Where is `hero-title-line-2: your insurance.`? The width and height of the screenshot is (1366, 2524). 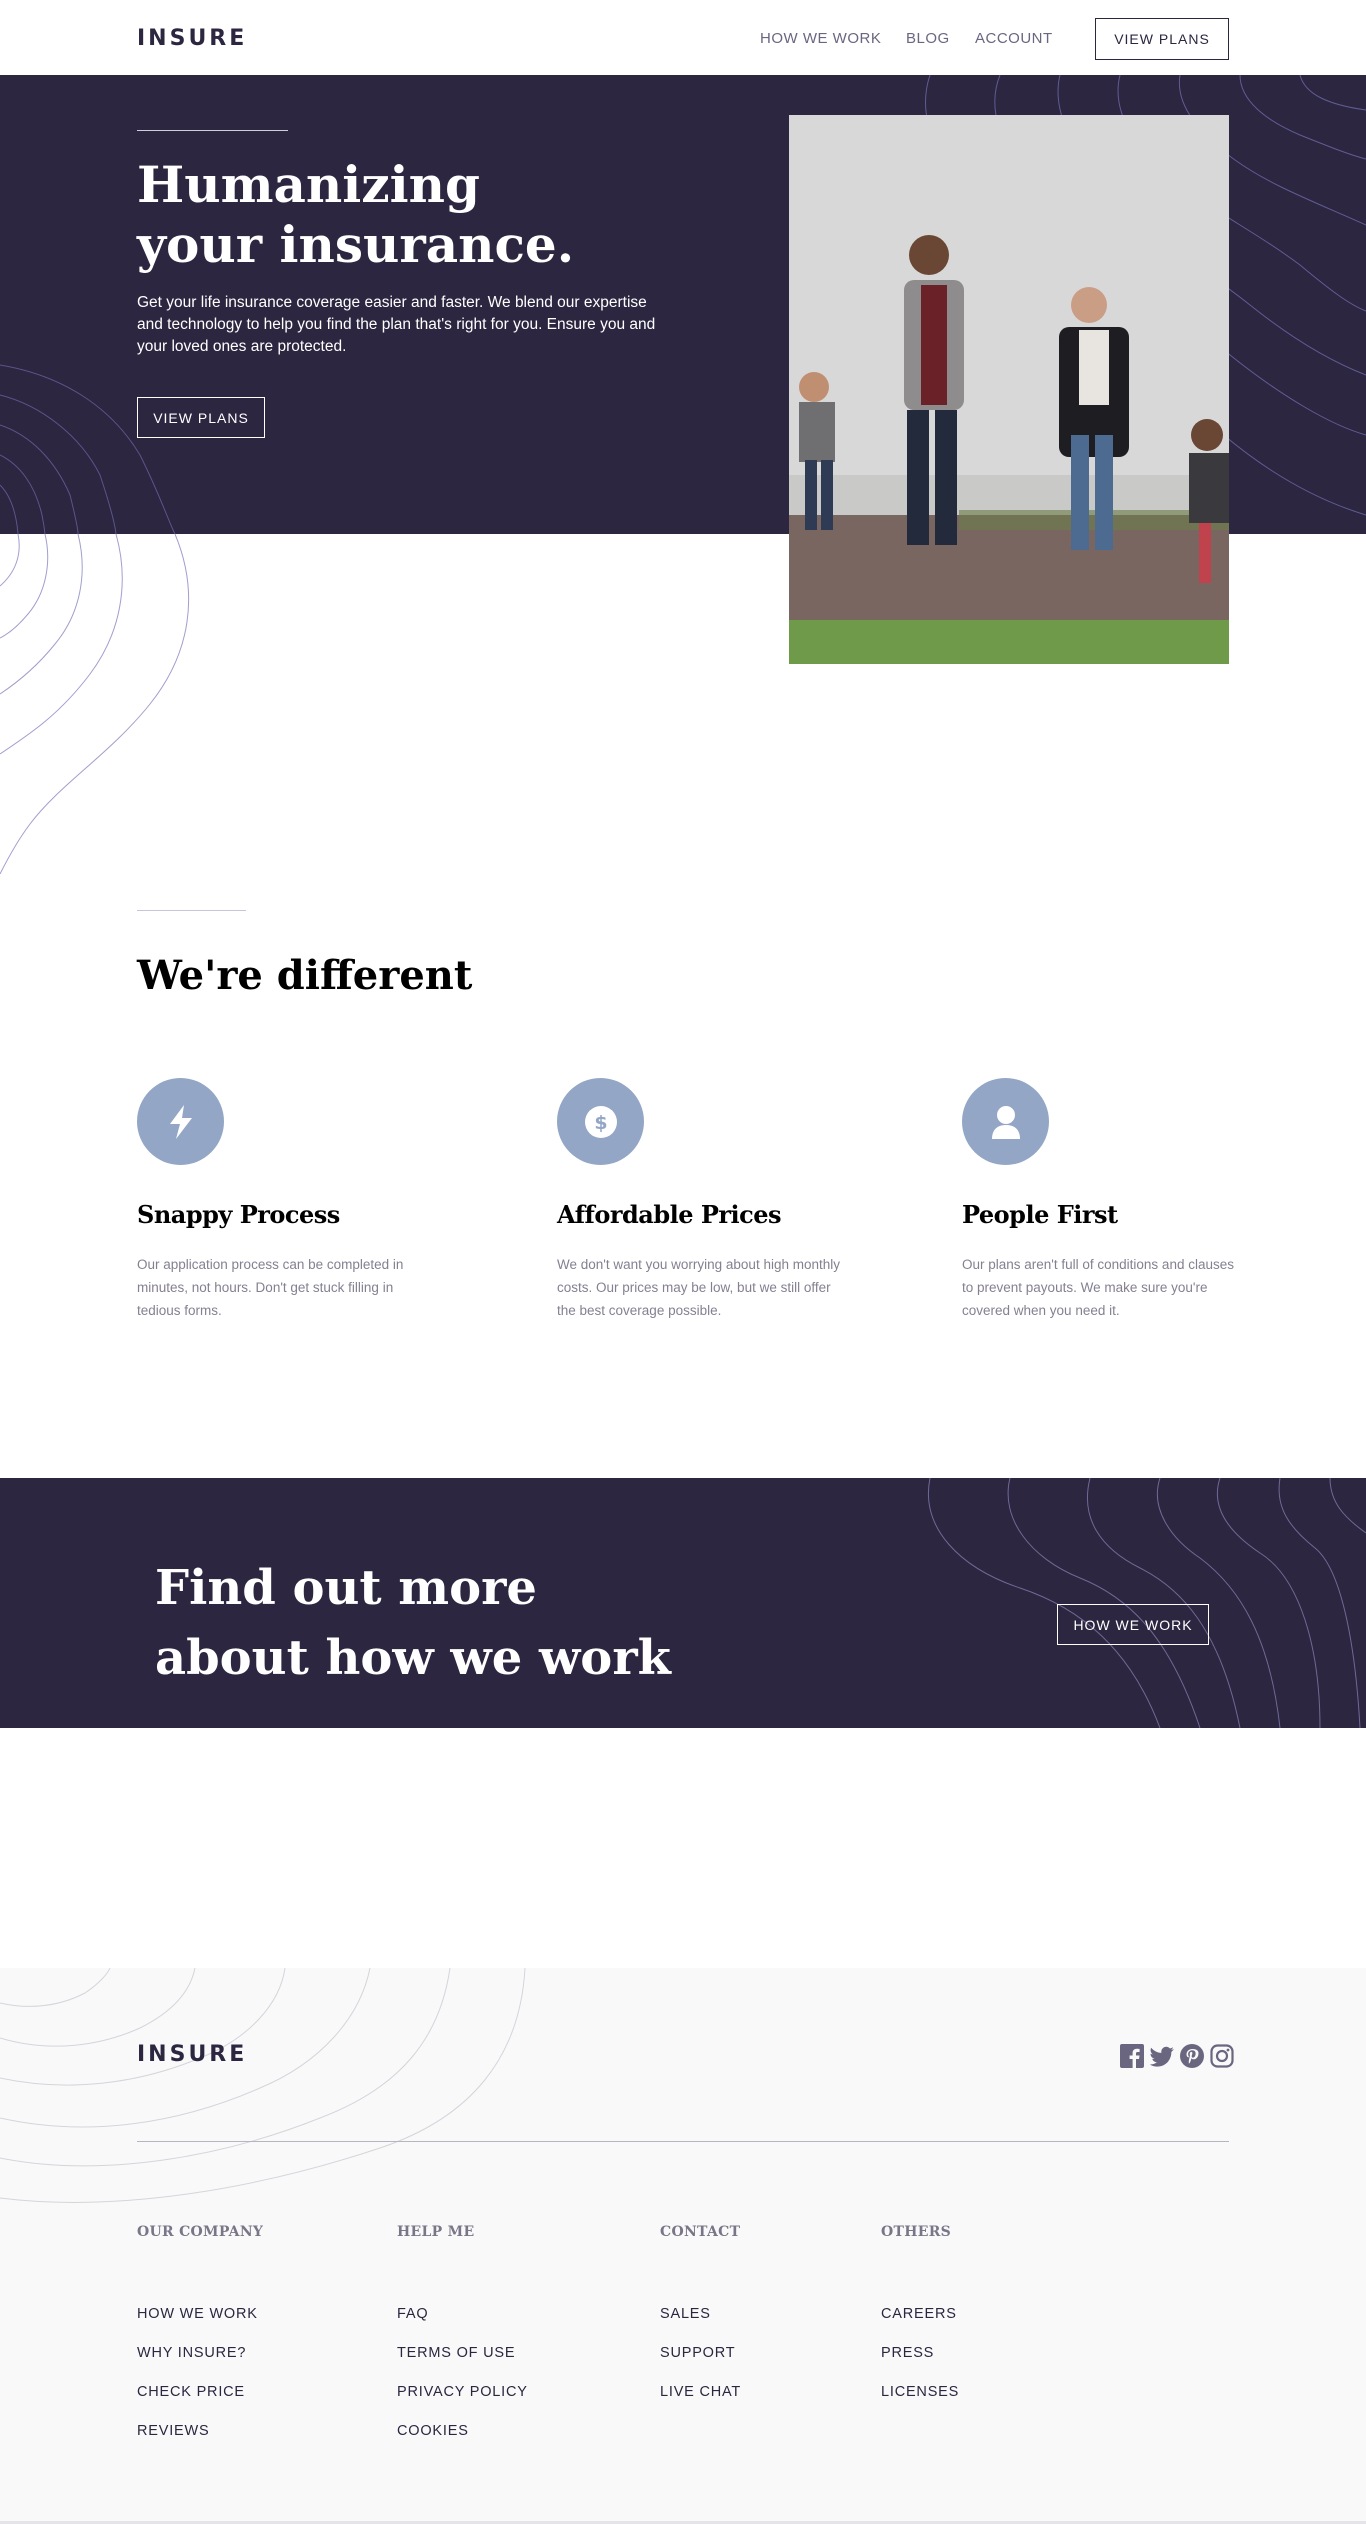
hero-title-line-2: your insurance. is located at coordinates (356, 244).